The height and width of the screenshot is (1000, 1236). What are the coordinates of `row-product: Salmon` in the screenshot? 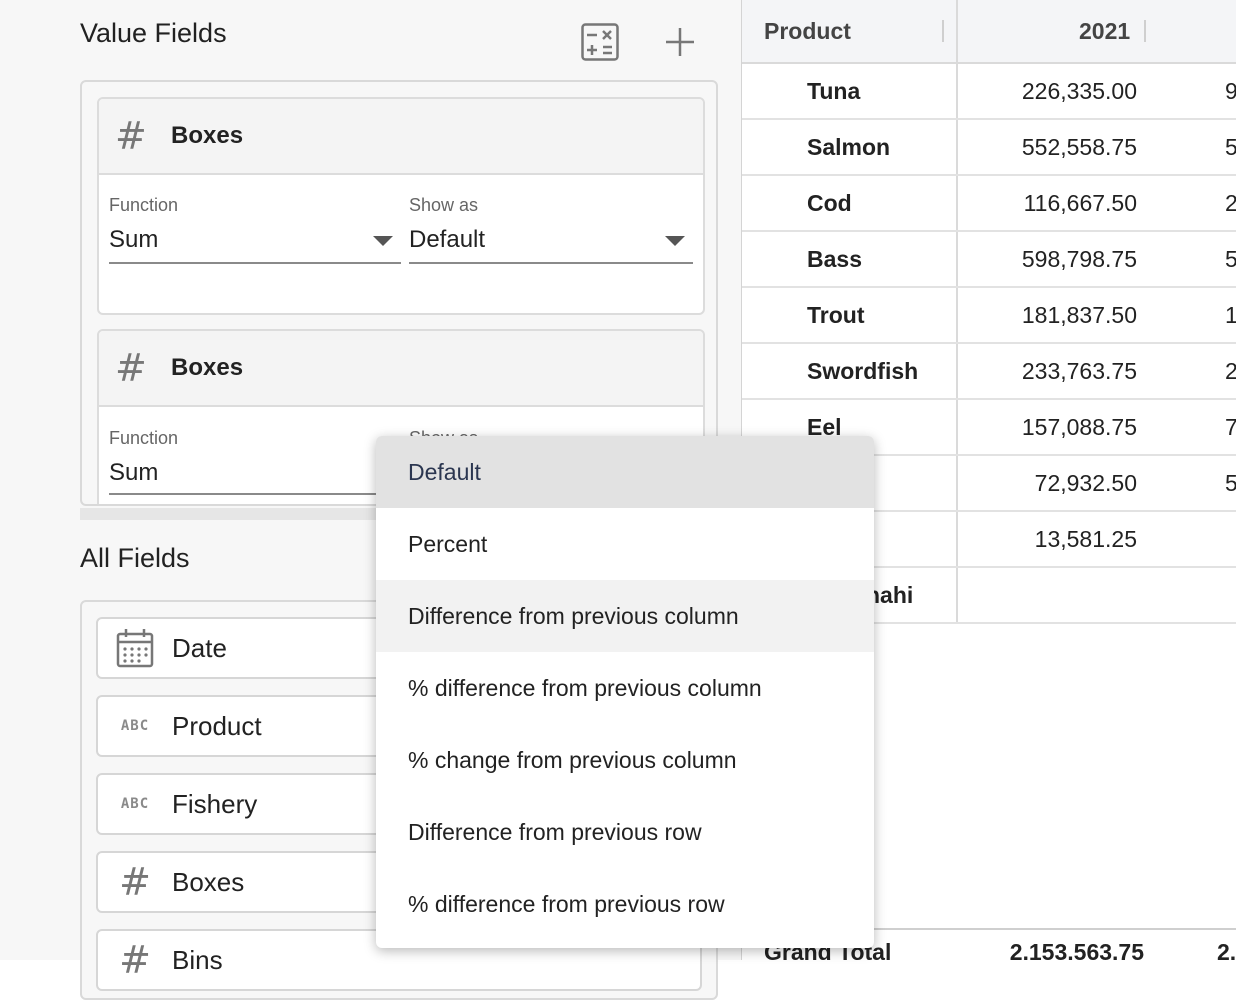 It's located at (849, 146).